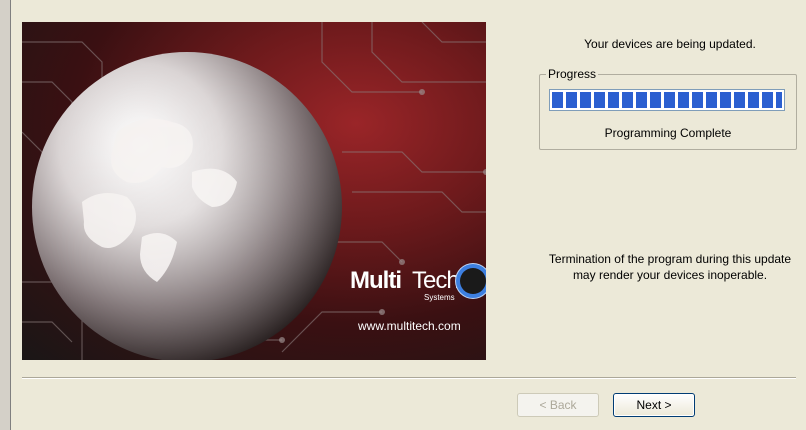 The width and height of the screenshot is (806, 430). Describe the element at coordinates (670, 44) in the screenshot. I see `update-heading: Your devices are being updated.` at that location.